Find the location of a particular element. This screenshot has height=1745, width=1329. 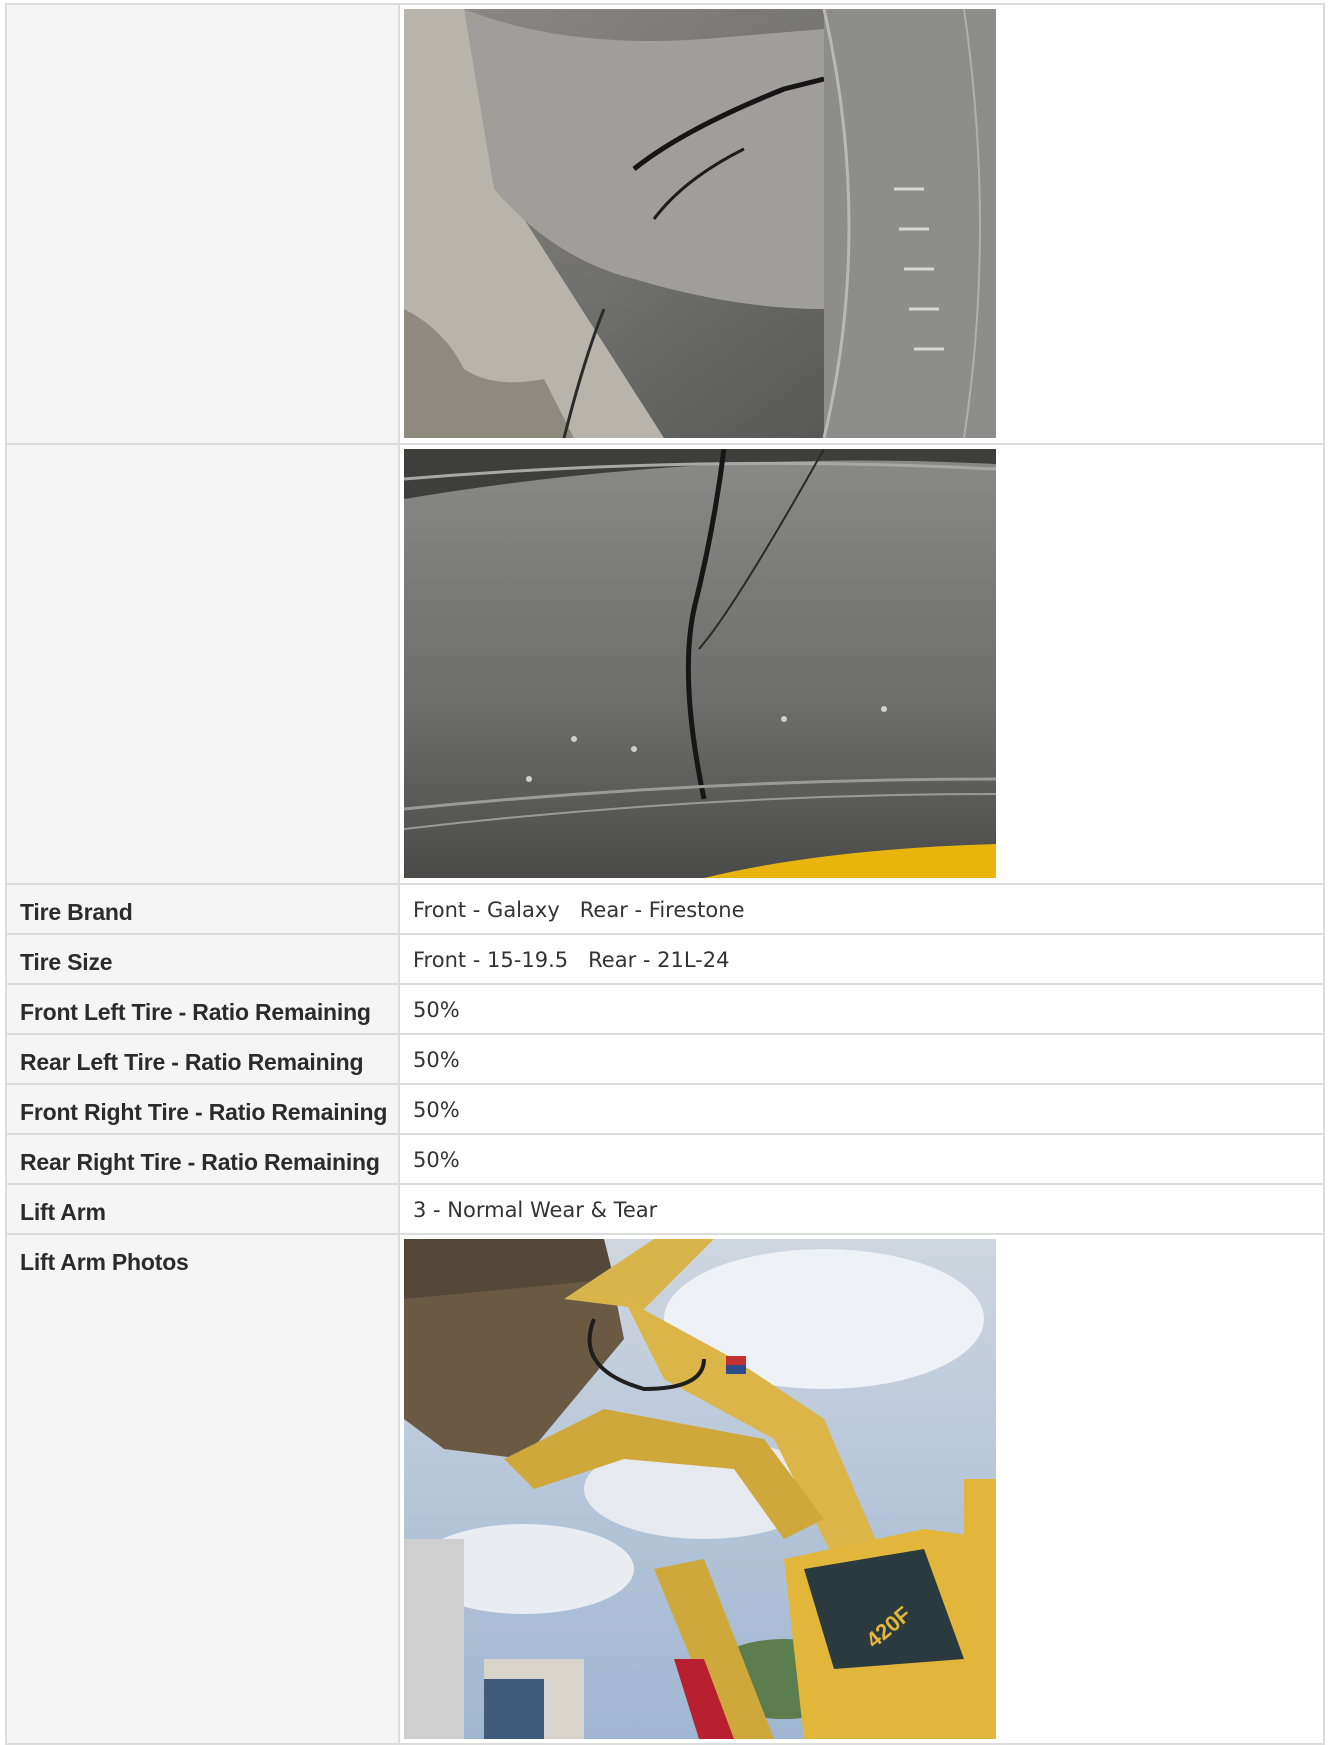

tire-sidewall-crack-photo is located at coordinates (700, 223).